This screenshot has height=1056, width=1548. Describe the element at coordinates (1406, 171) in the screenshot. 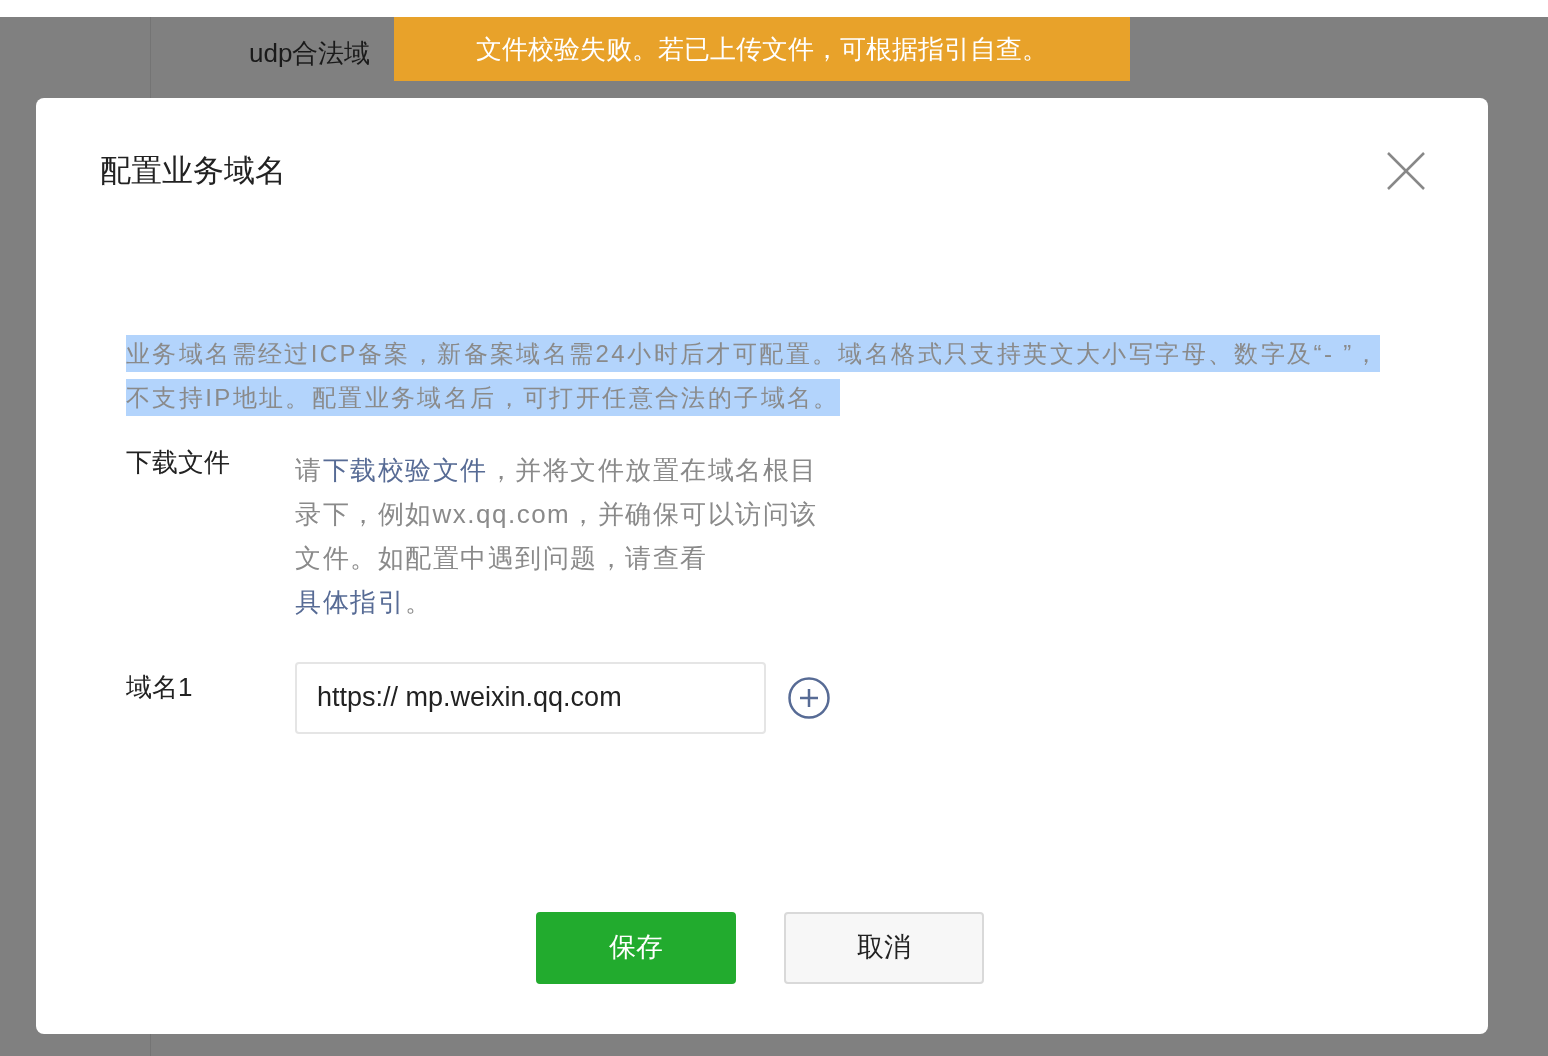

I see `close-icon` at that location.